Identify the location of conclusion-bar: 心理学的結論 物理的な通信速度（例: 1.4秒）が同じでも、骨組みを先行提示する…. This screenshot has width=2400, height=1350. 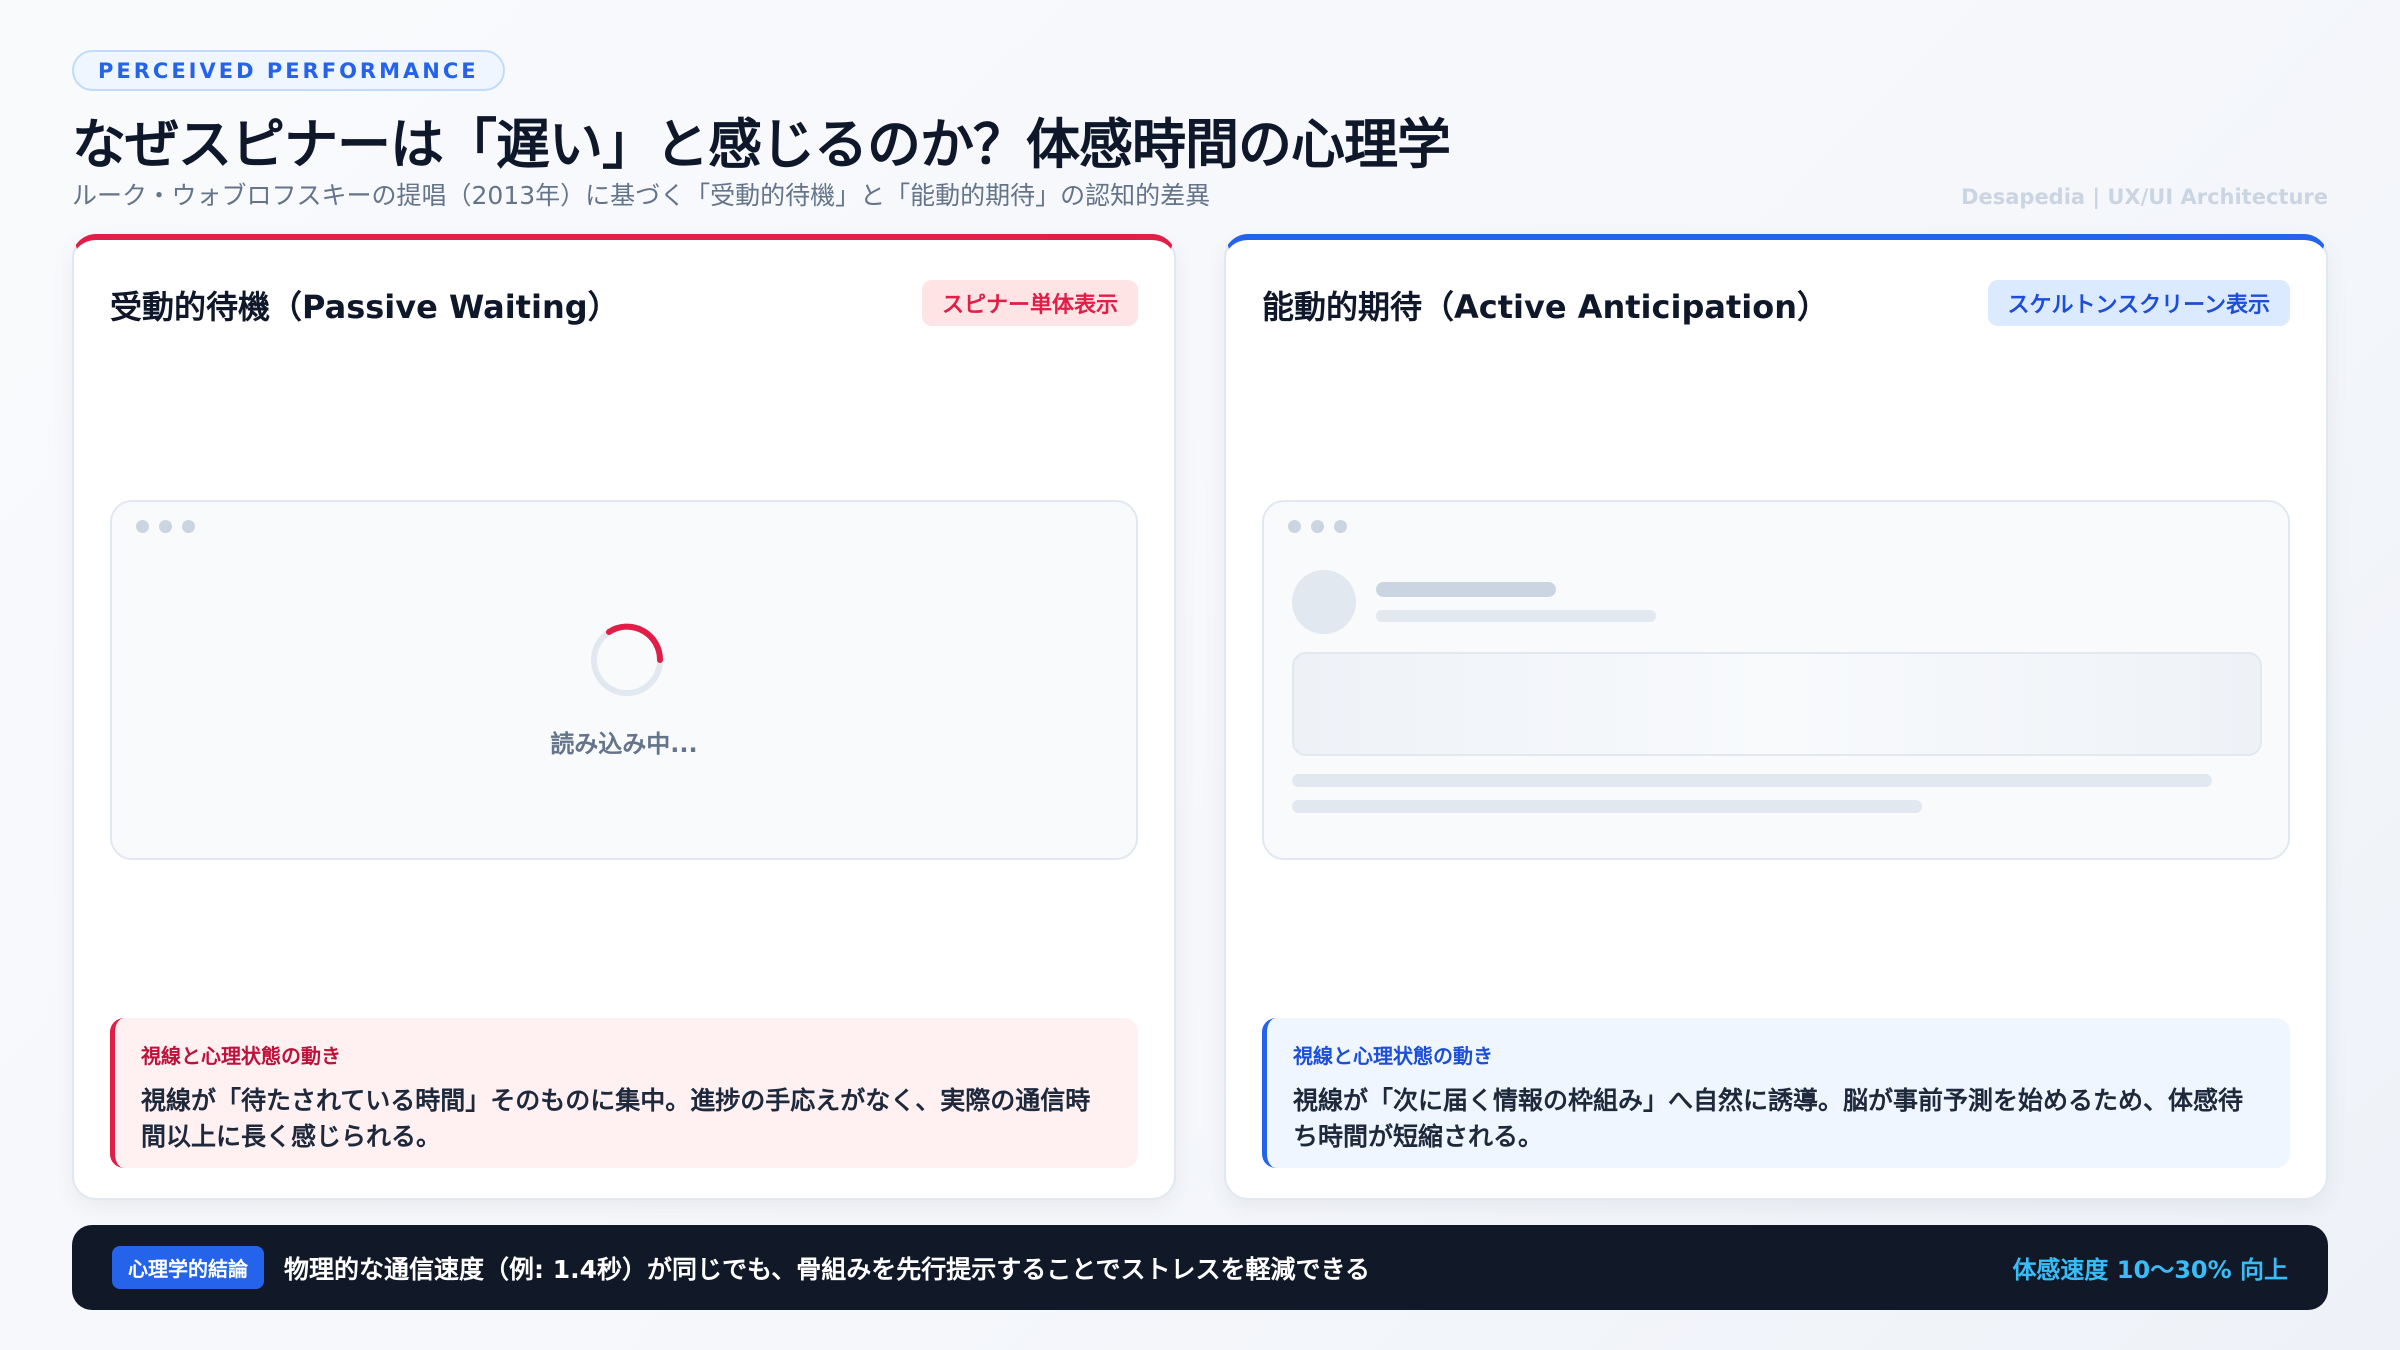
(1200, 1267).